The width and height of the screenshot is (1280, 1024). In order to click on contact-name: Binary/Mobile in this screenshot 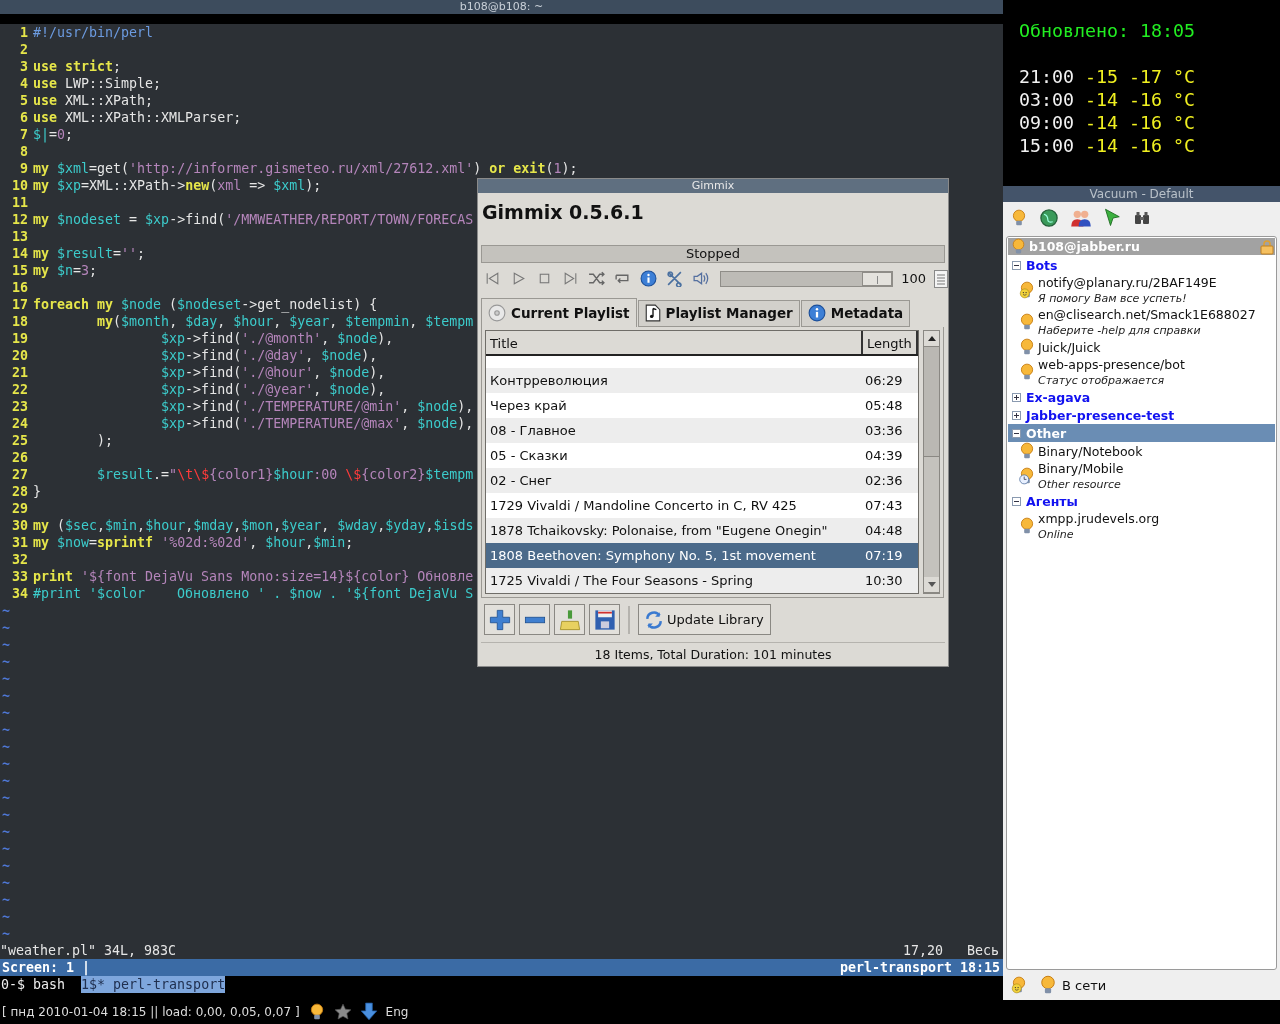, I will do `click(1081, 468)`.